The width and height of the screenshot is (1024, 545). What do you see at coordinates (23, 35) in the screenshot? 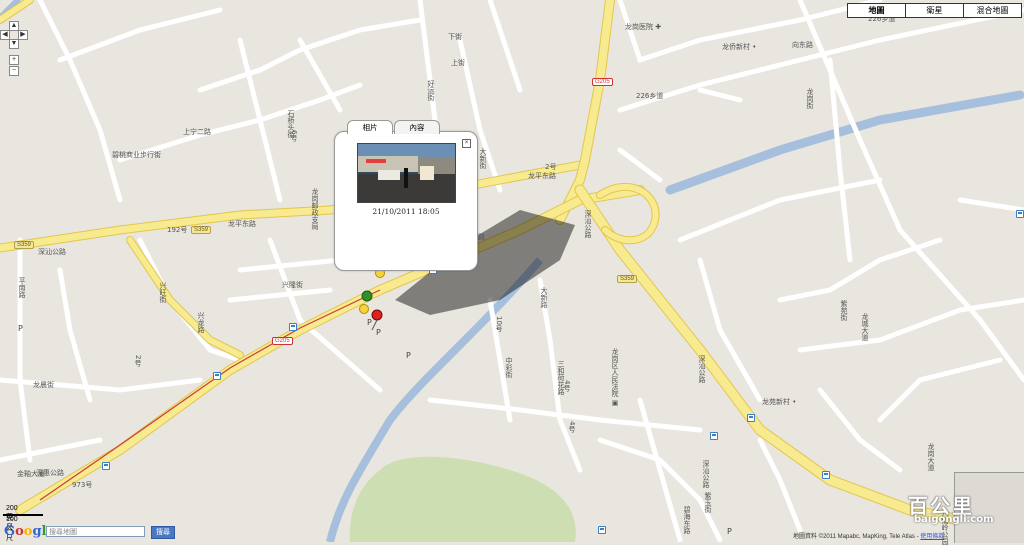
I see `pan-right-button: ▶` at bounding box center [23, 35].